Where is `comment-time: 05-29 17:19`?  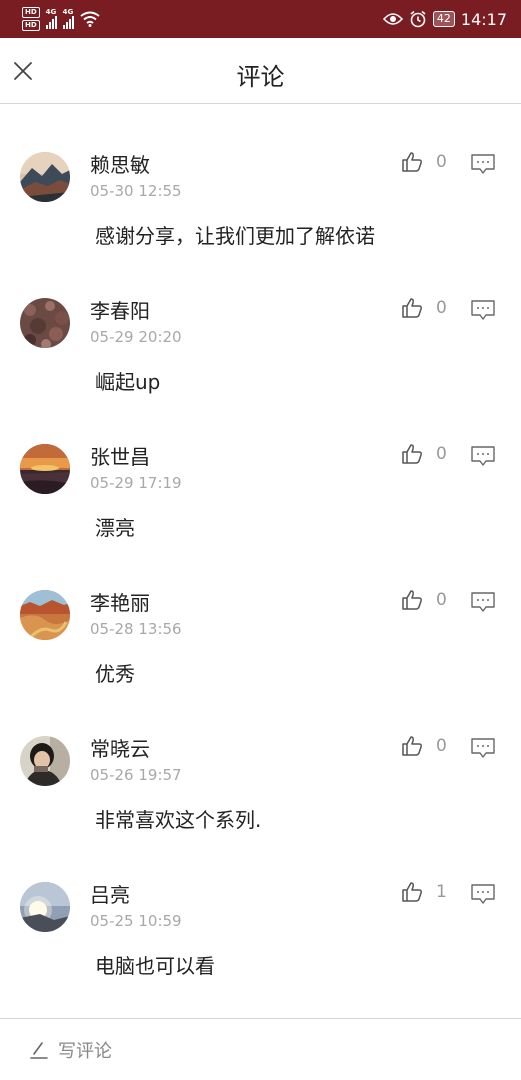 comment-time: 05-29 17:19 is located at coordinates (136, 483).